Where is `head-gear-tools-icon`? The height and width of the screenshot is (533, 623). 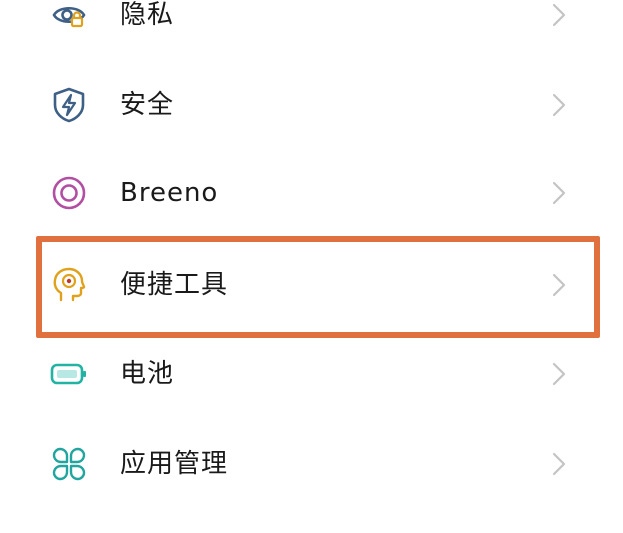 head-gear-tools-icon is located at coordinates (69, 285).